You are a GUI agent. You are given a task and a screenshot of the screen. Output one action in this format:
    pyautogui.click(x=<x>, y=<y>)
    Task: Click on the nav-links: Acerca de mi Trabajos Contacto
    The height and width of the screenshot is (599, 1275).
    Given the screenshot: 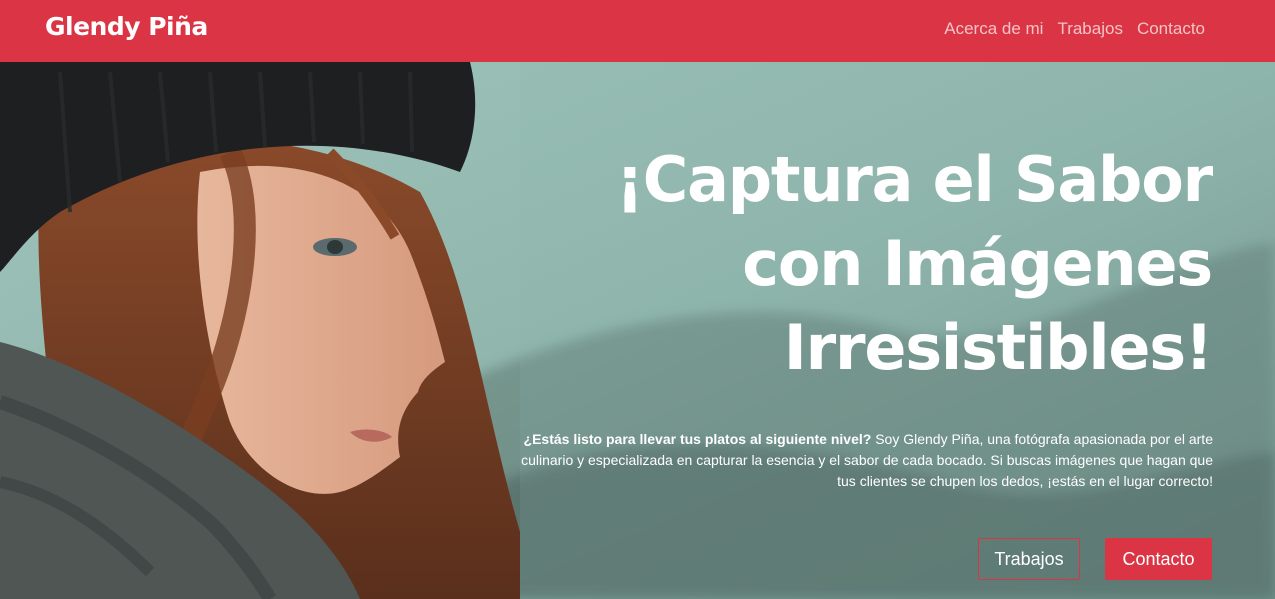 What is the action you would take?
    pyautogui.click(x=1074, y=29)
    